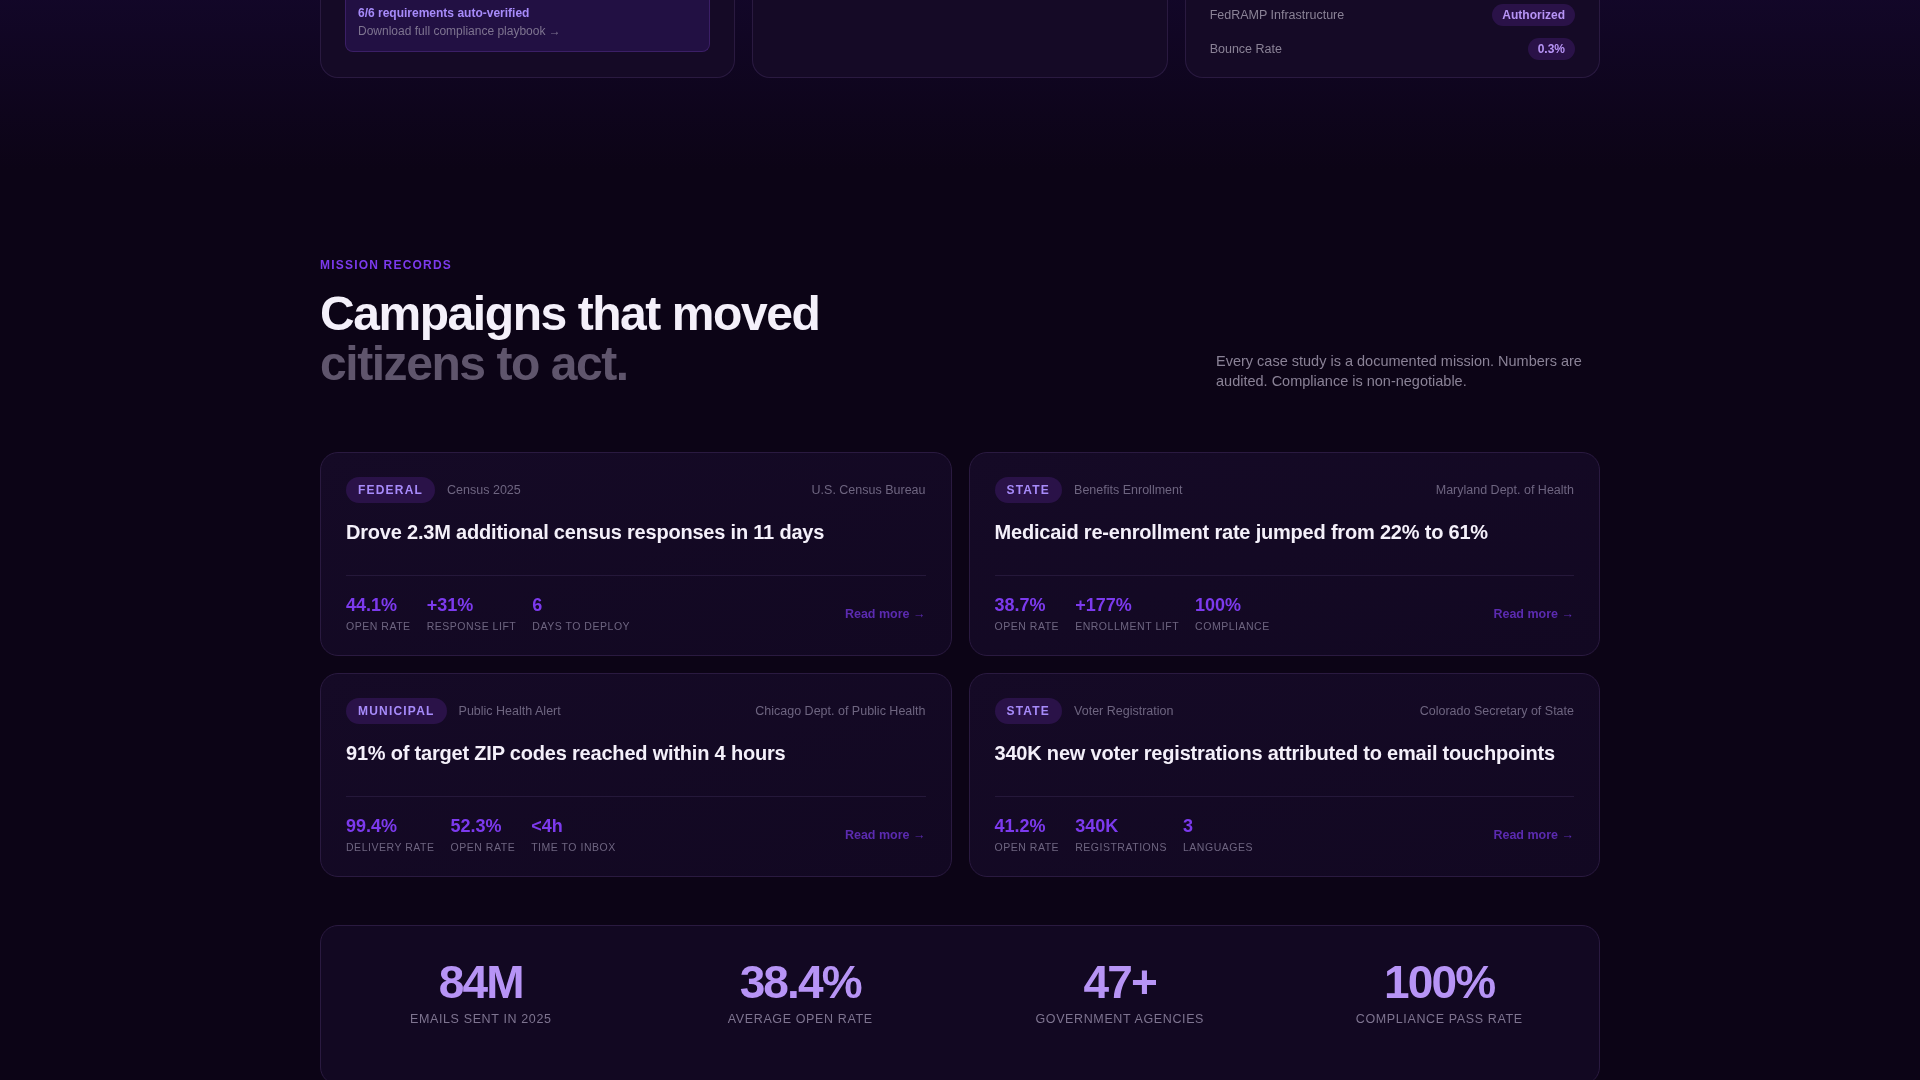 This screenshot has height=1080, width=1920. Describe the element at coordinates (538, 605) in the screenshot. I see `stat-value: 6` at that location.